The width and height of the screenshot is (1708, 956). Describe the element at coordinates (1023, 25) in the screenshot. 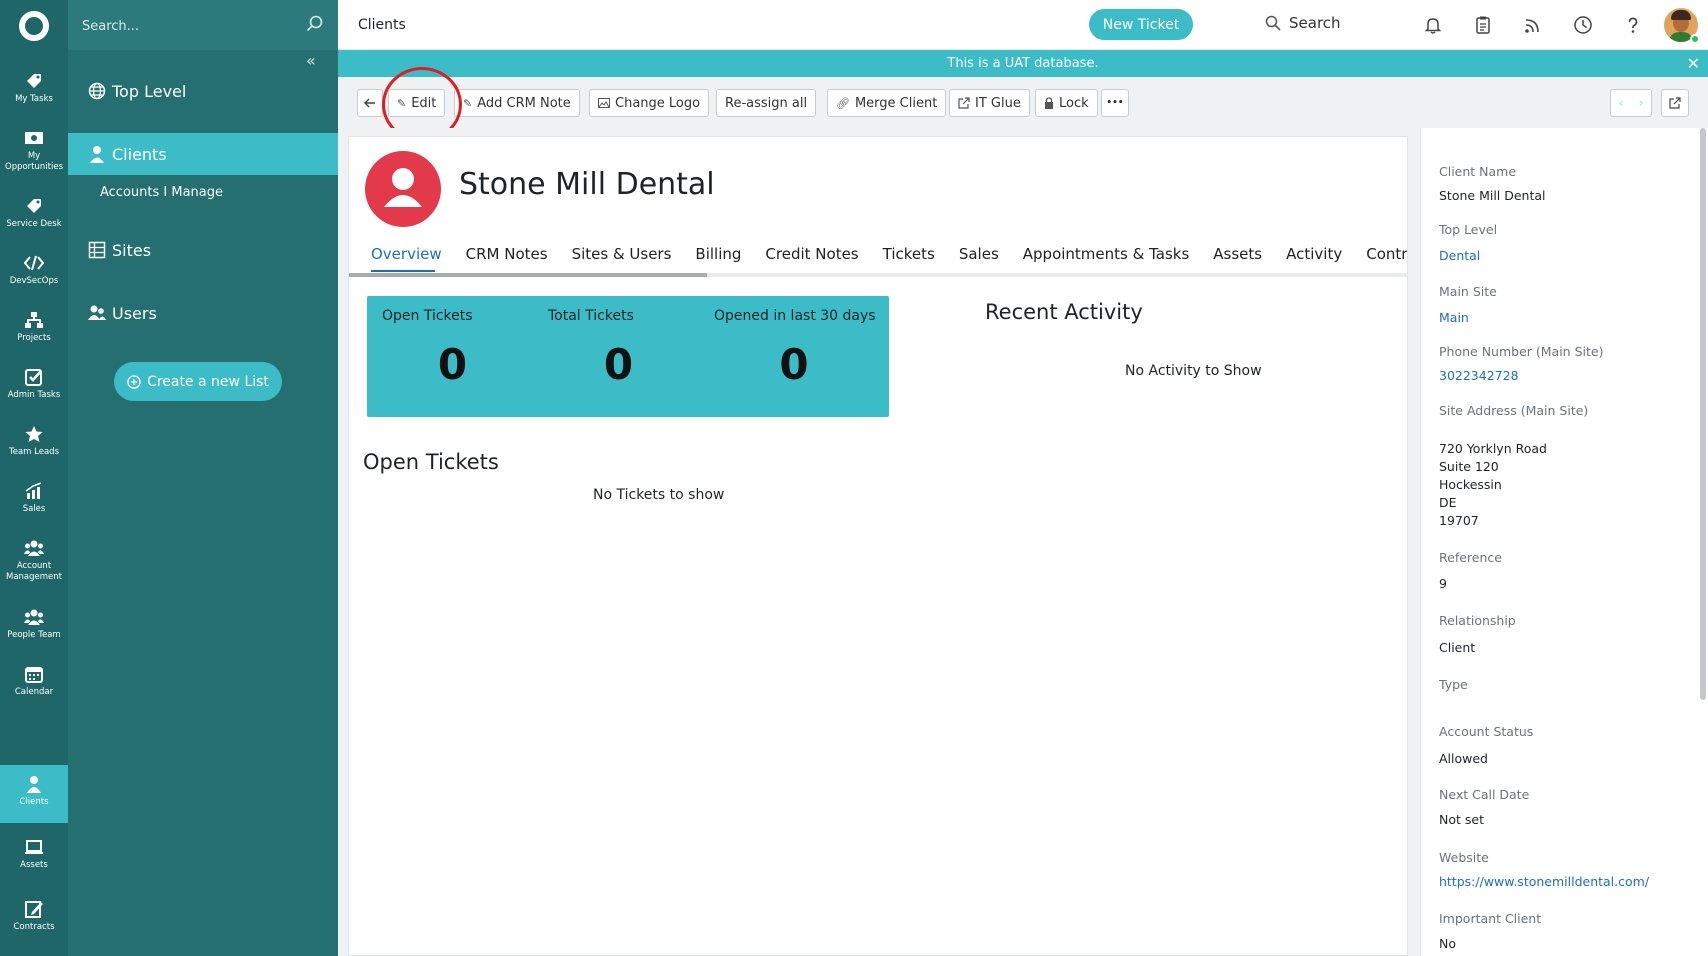

I see `top-bar: Clients New Ticket Search` at that location.